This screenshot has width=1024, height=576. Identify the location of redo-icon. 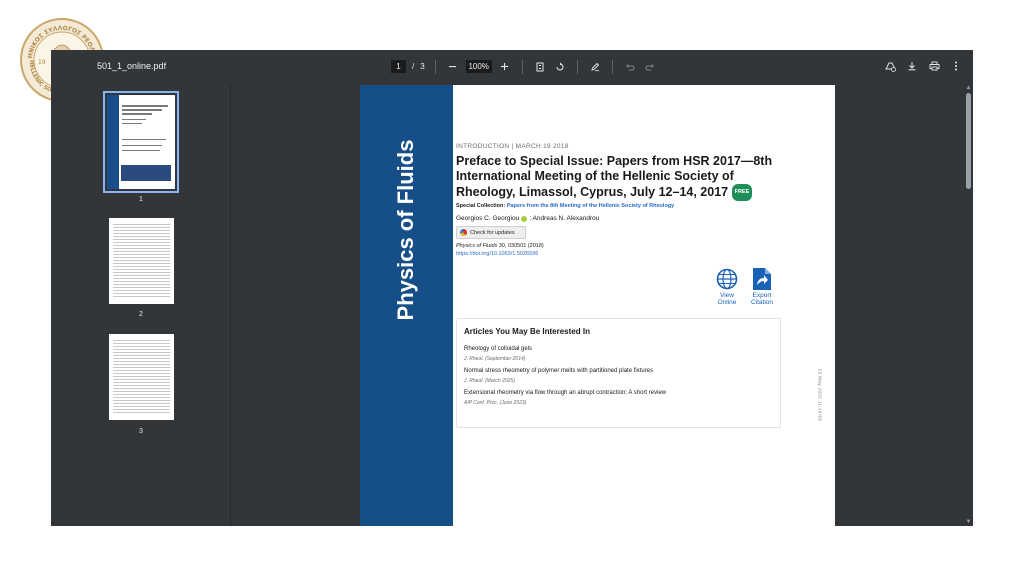
(649, 66).